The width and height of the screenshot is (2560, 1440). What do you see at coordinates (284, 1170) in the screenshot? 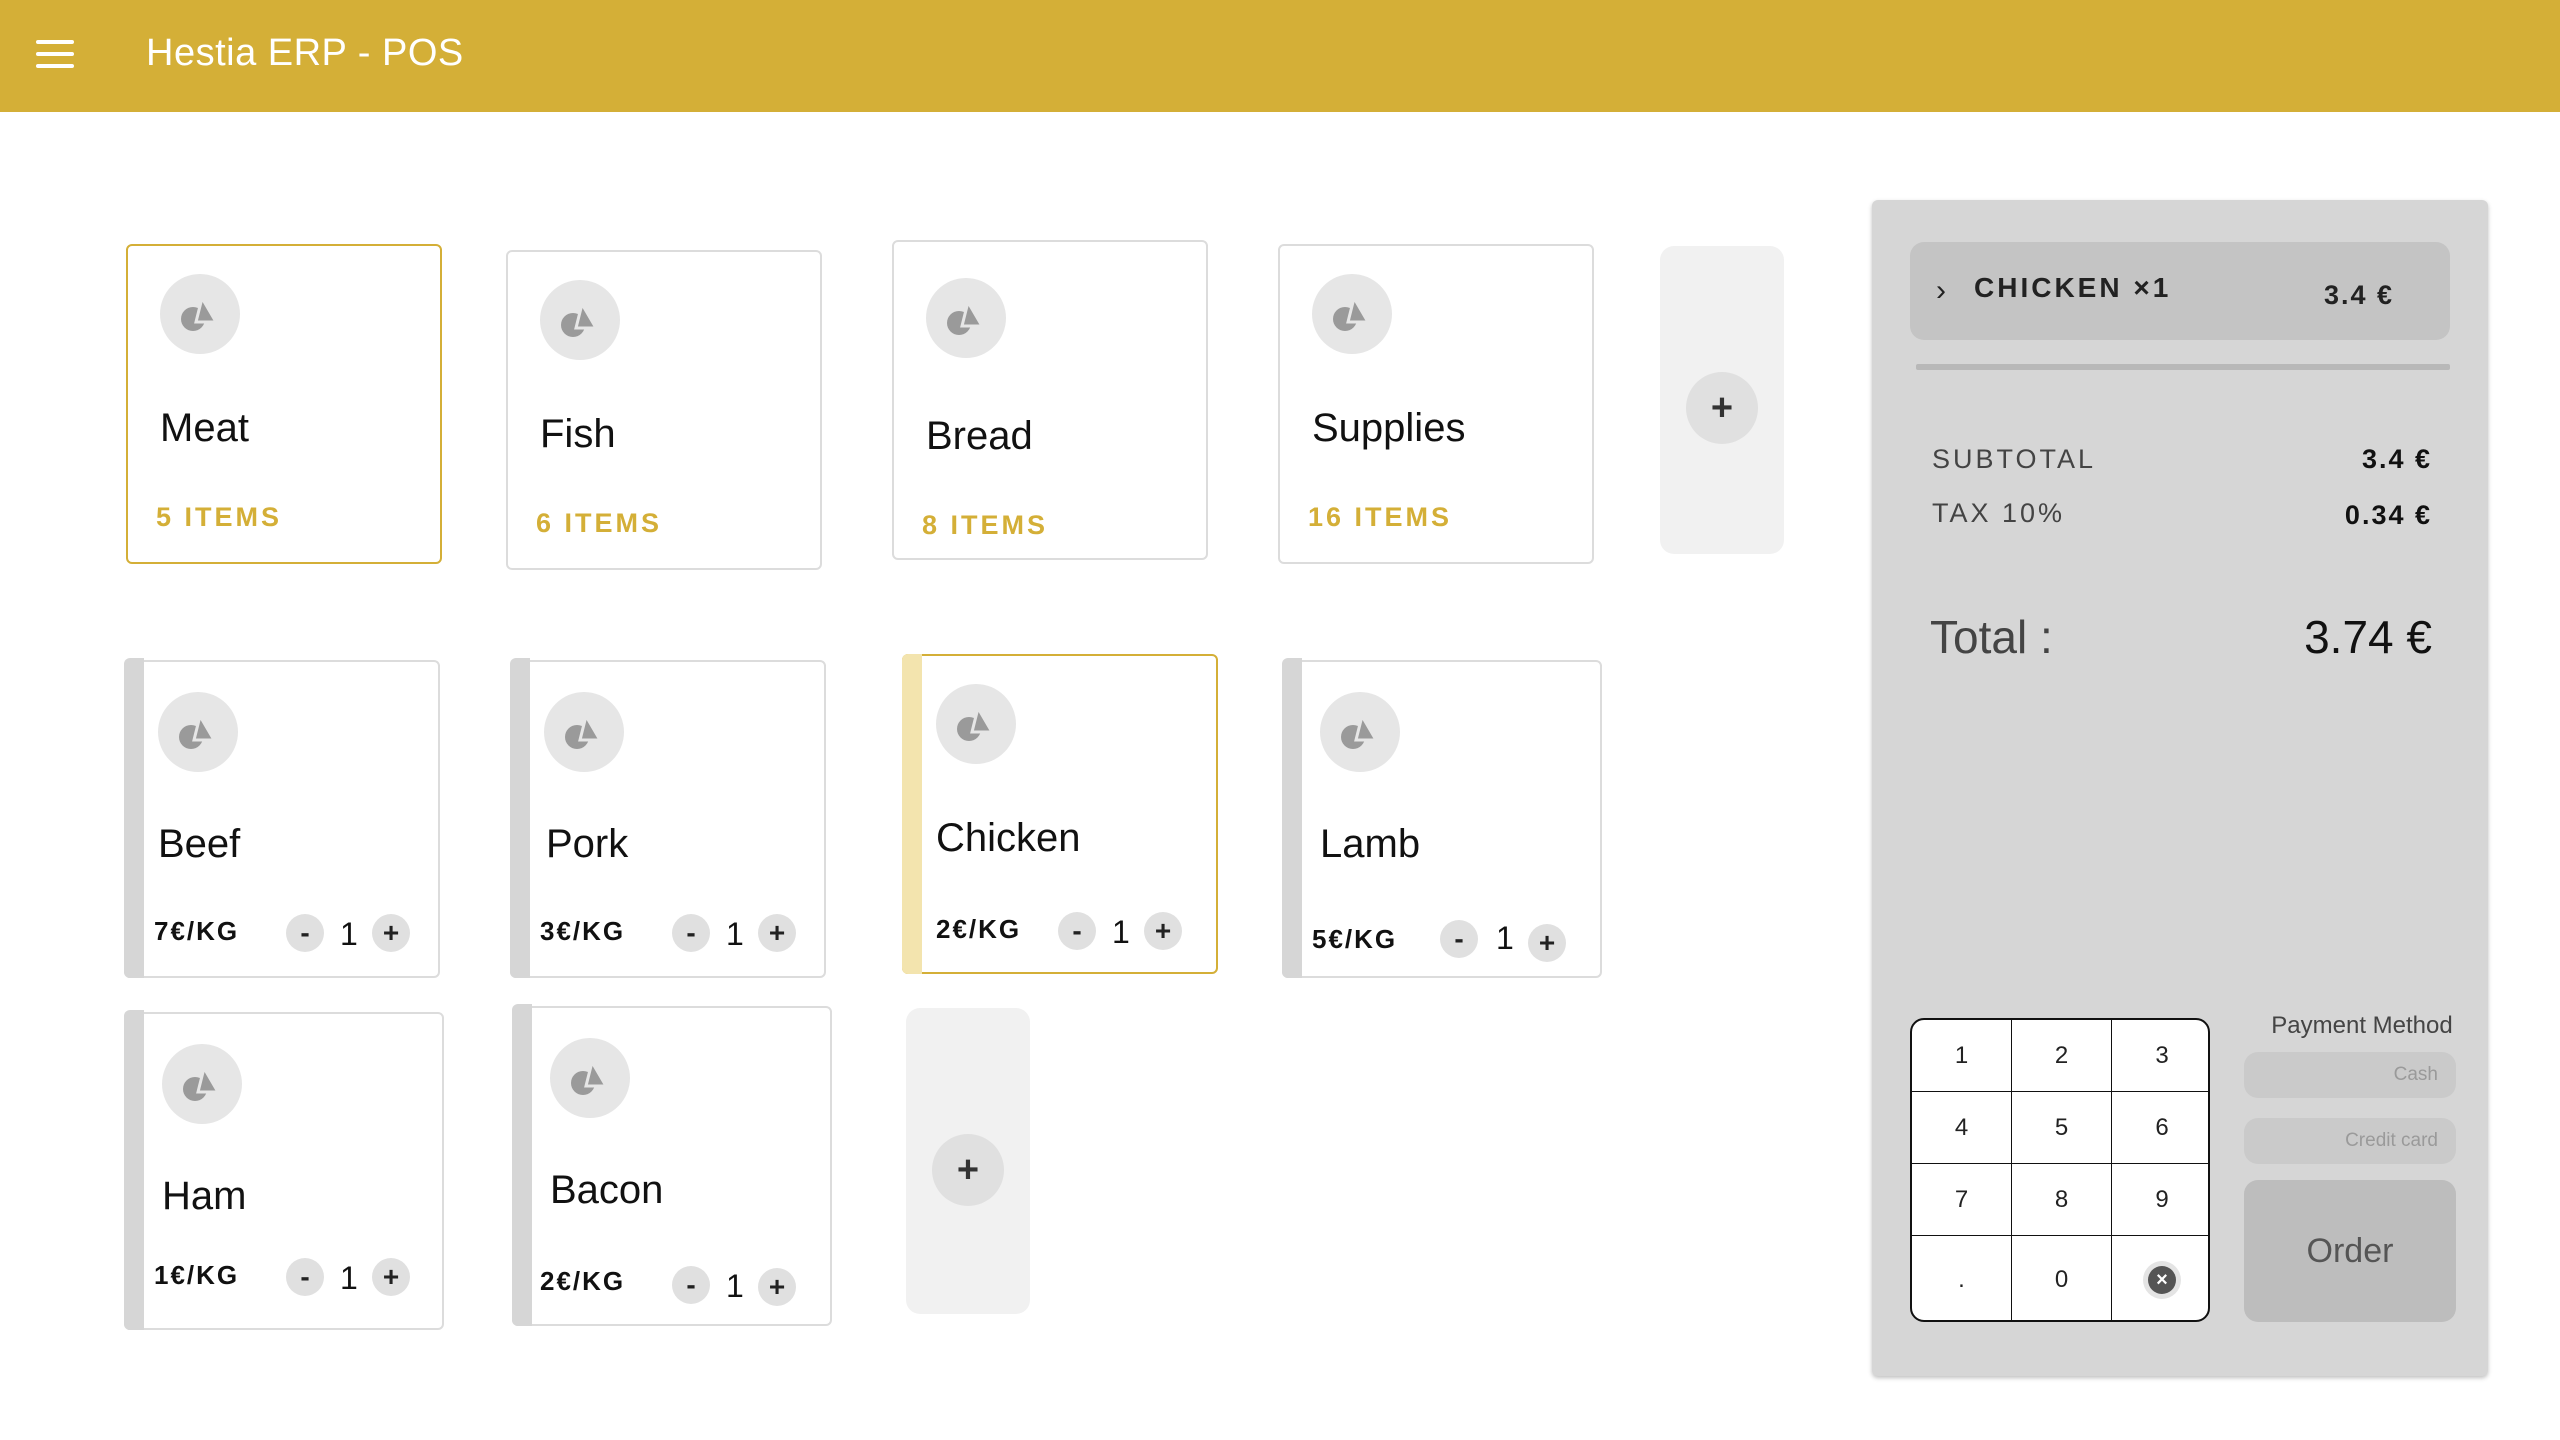
I see `product-card-ham: Ham 1€/KG - 1 +` at bounding box center [284, 1170].